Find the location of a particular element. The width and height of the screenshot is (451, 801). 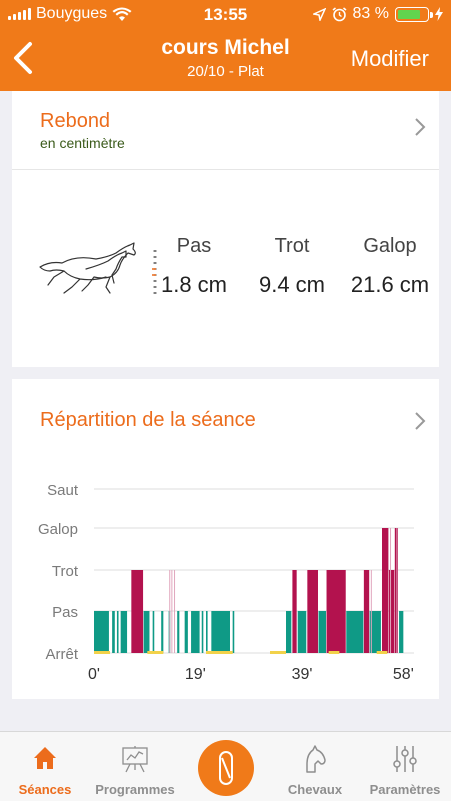

rebond-title: Rebond is located at coordinates (75, 121).